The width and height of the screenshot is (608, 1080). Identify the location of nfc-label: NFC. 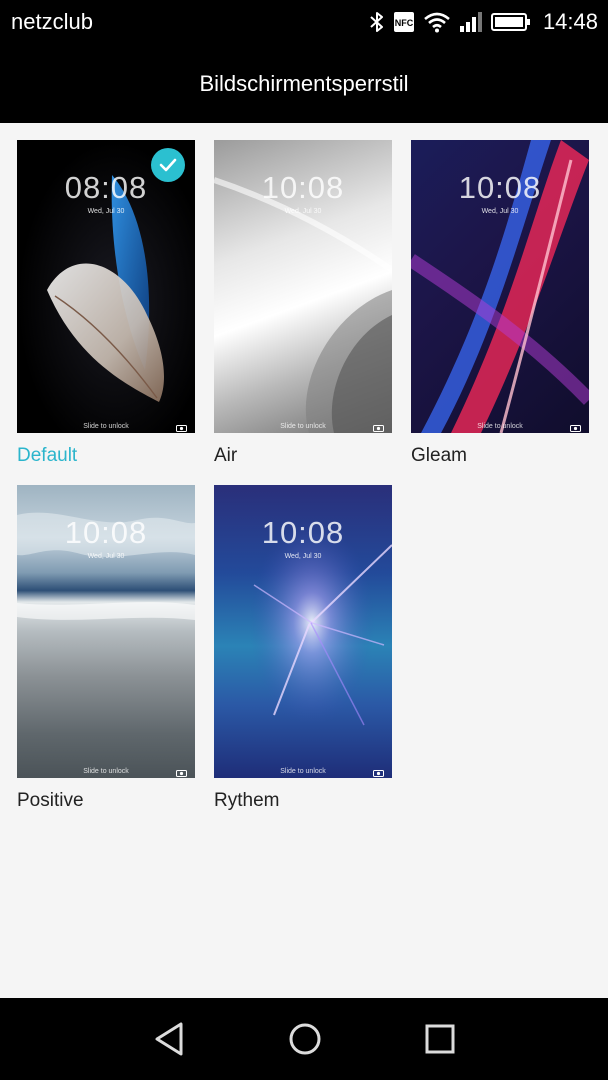
(404, 23).